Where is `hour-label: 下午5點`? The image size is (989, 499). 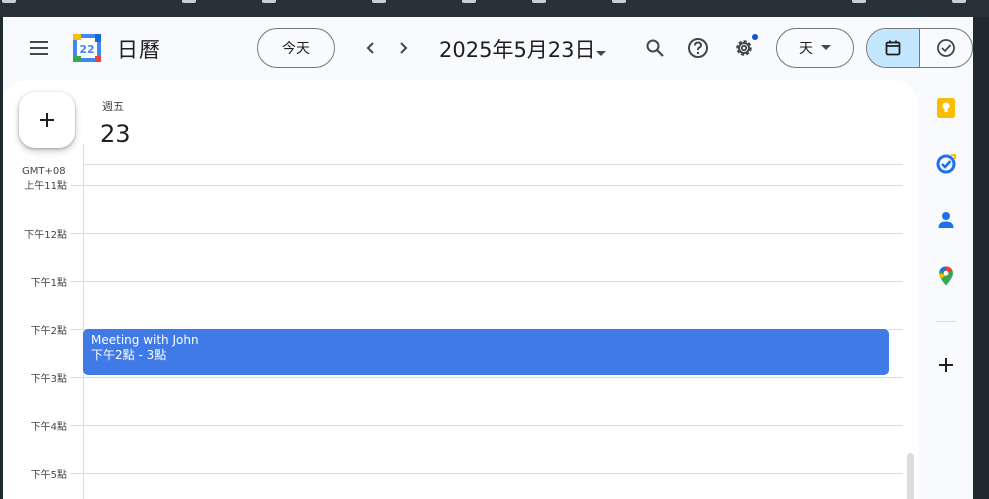 hour-label: 下午5點 is located at coordinates (48, 475).